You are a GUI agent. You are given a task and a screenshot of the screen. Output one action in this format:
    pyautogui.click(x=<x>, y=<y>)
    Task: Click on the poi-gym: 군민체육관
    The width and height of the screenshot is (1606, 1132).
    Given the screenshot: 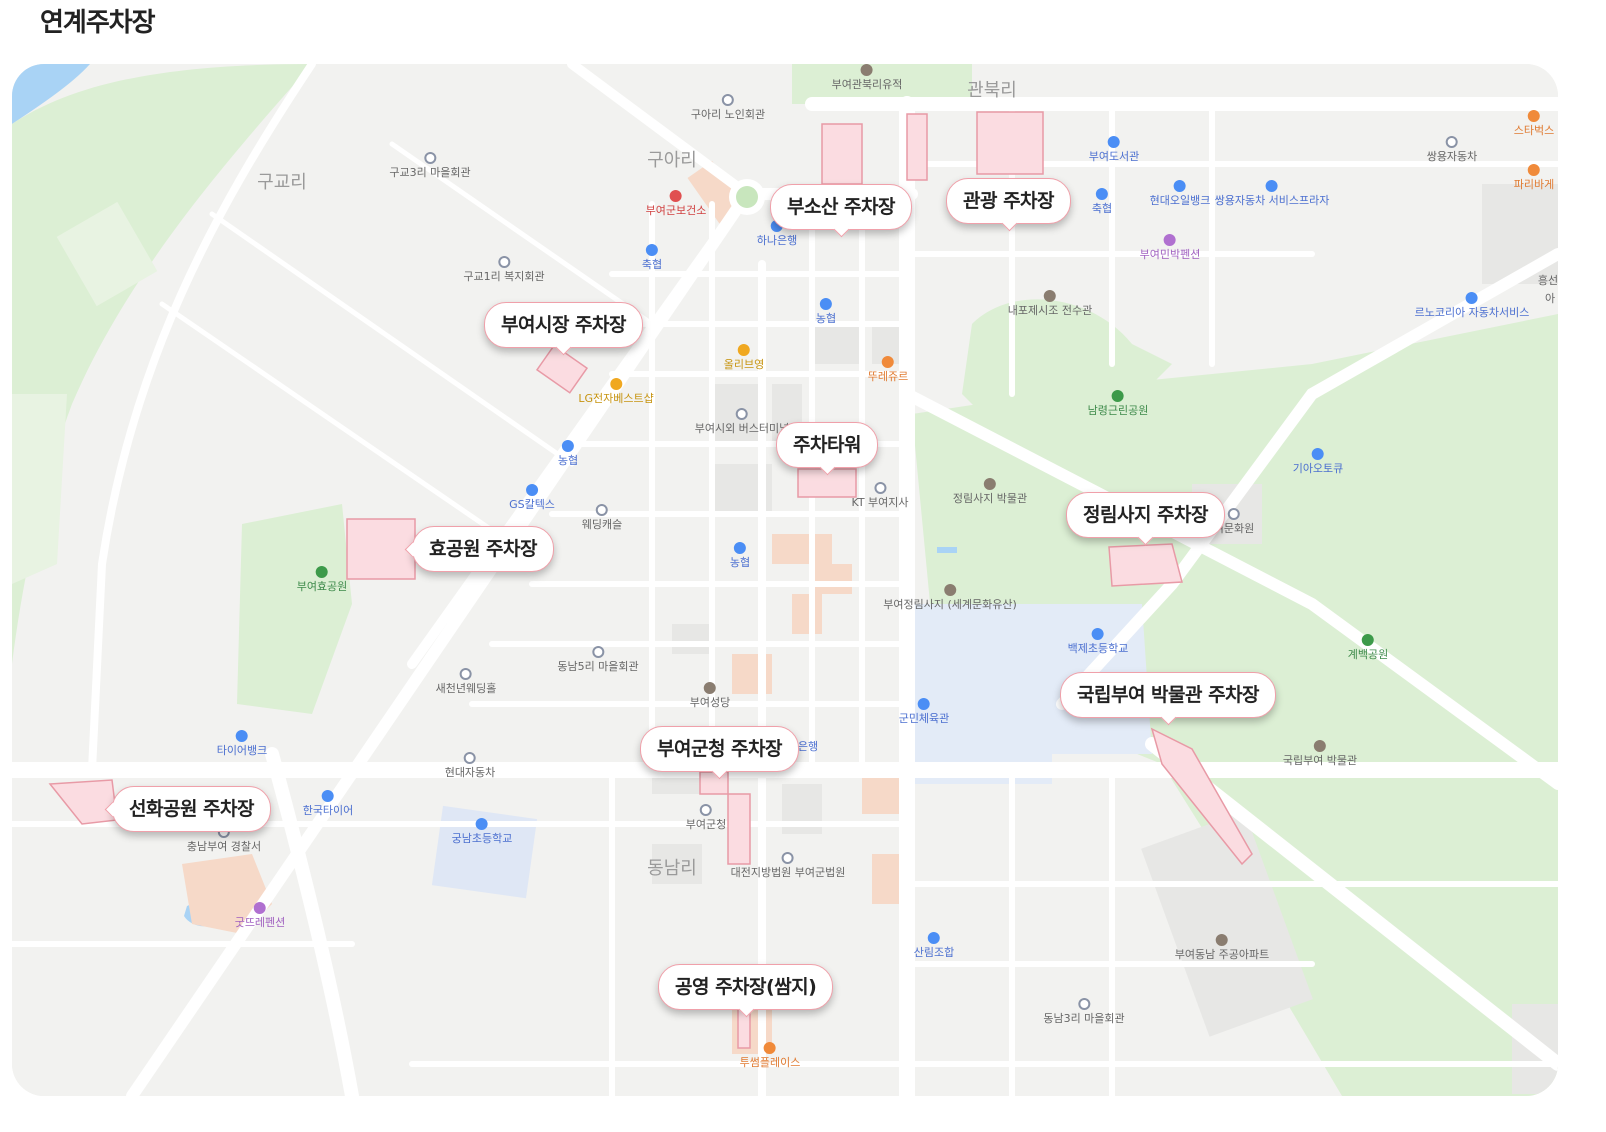 What is the action you would take?
    pyautogui.click(x=924, y=711)
    